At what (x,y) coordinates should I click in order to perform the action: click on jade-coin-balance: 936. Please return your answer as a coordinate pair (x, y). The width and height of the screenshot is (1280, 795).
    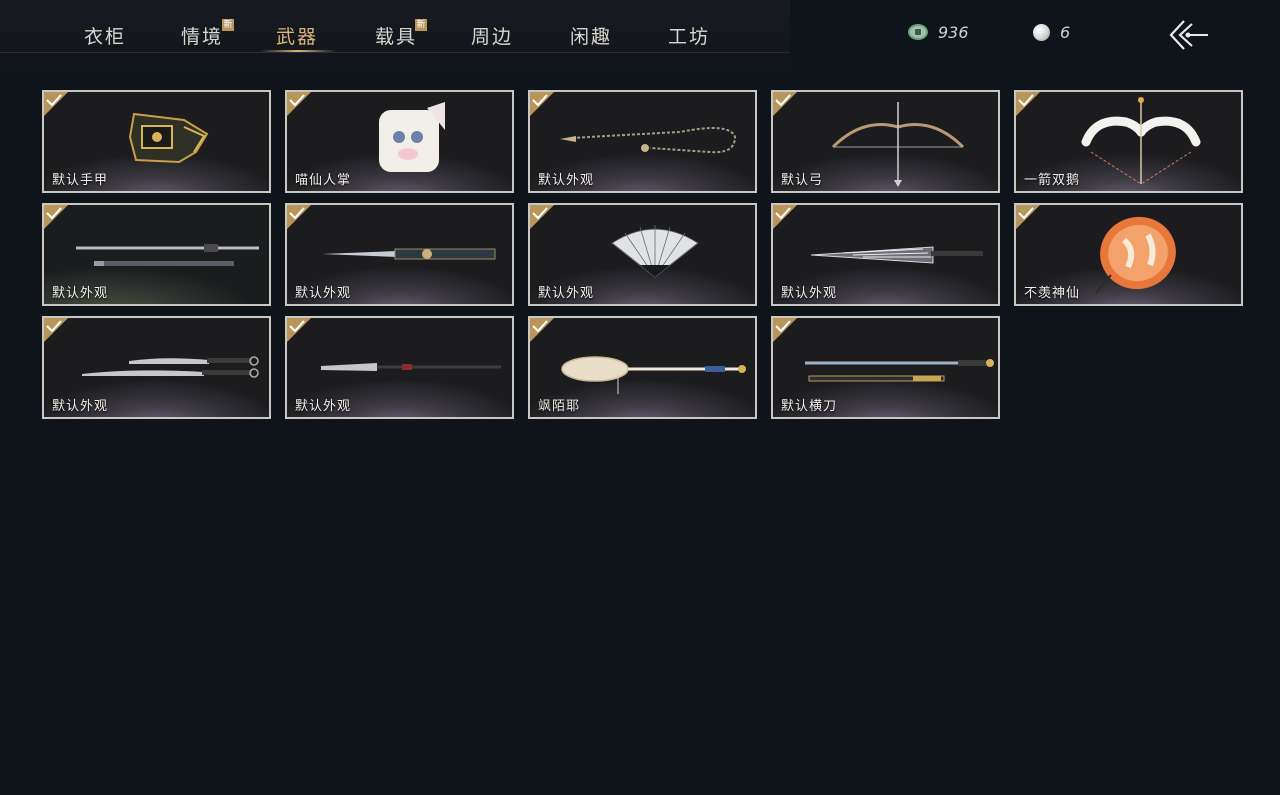
    Looking at the image, I should click on (938, 32).